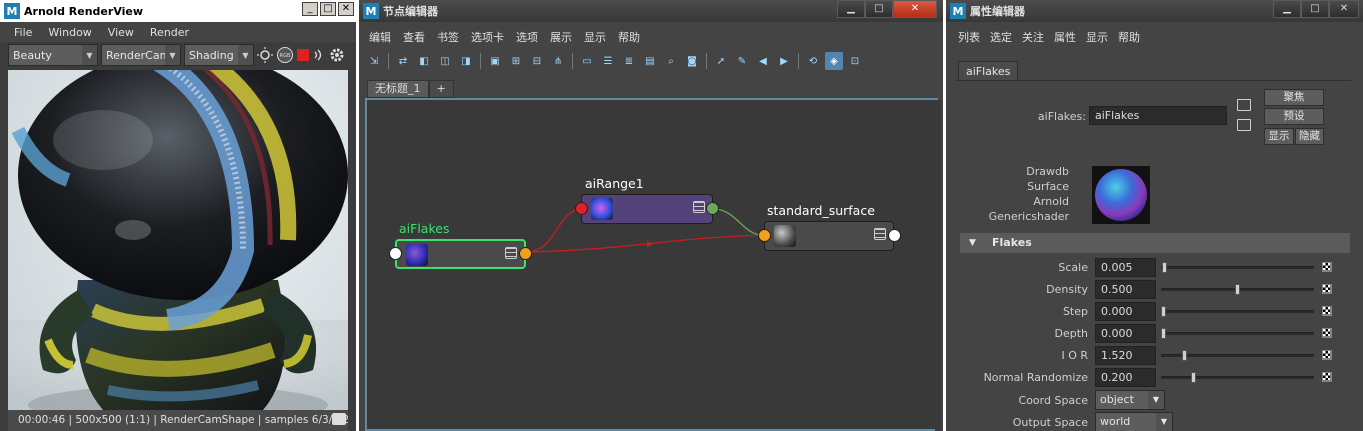  I want to click on graph-input-icon: ⇲, so click(374, 61).